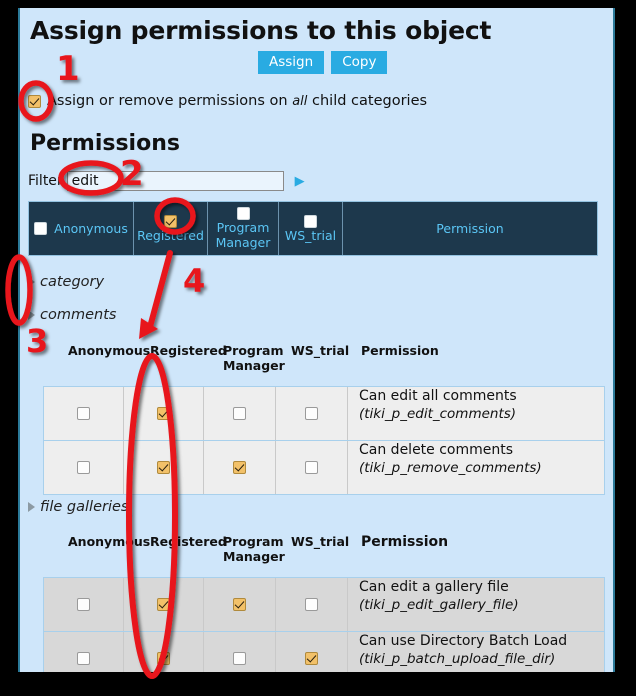 The image size is (636, 696). What do you see at coordinates (34, 101) in the screenshot?
I see `child-categories-checkbox` at bounding box center [34, 101].